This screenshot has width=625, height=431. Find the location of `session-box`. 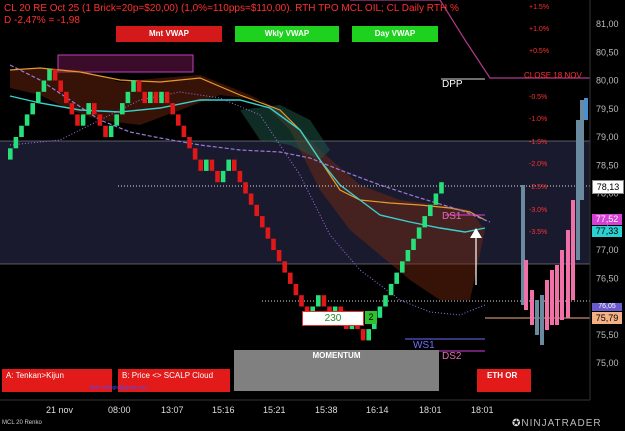

session-box is located at coordinates (125, 63).